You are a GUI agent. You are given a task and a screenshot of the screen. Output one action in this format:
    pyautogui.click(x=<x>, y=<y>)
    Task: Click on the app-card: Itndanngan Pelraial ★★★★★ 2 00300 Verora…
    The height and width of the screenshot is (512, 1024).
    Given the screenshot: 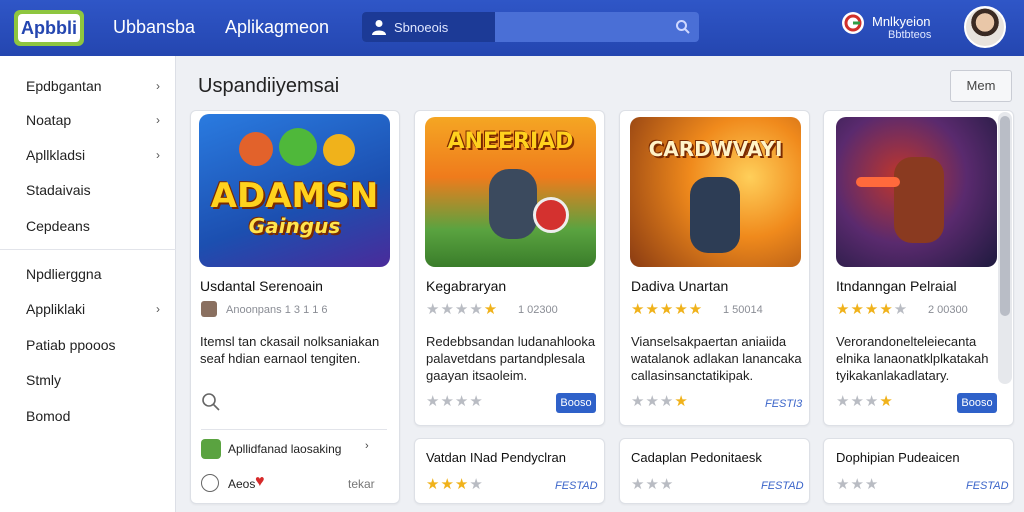 What is the action you would take?
    pyautogui.click(x=918, y=268)
    